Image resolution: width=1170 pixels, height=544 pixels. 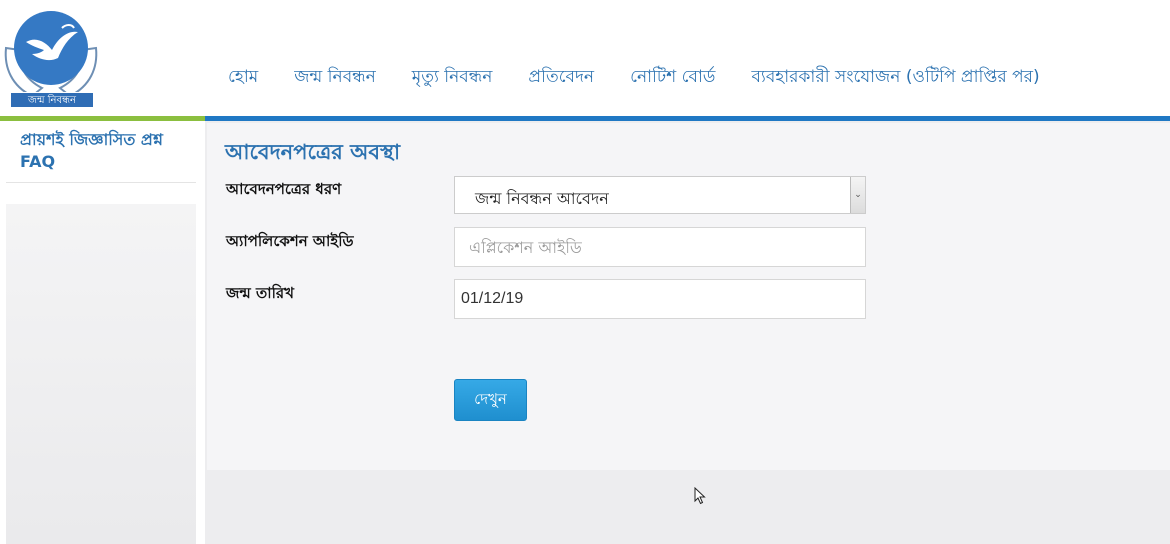 I want to click on application-id-input, so click(x=660, y=247).